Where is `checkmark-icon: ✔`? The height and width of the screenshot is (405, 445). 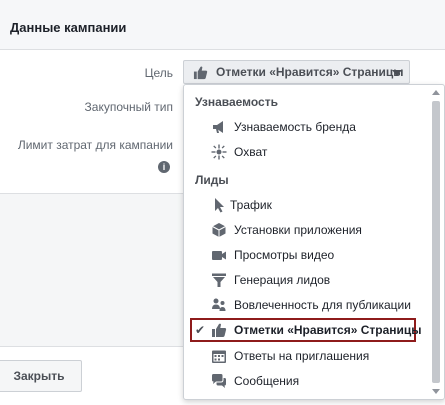
checkmark-icon: ✔ is located at coordinates (200, 330).